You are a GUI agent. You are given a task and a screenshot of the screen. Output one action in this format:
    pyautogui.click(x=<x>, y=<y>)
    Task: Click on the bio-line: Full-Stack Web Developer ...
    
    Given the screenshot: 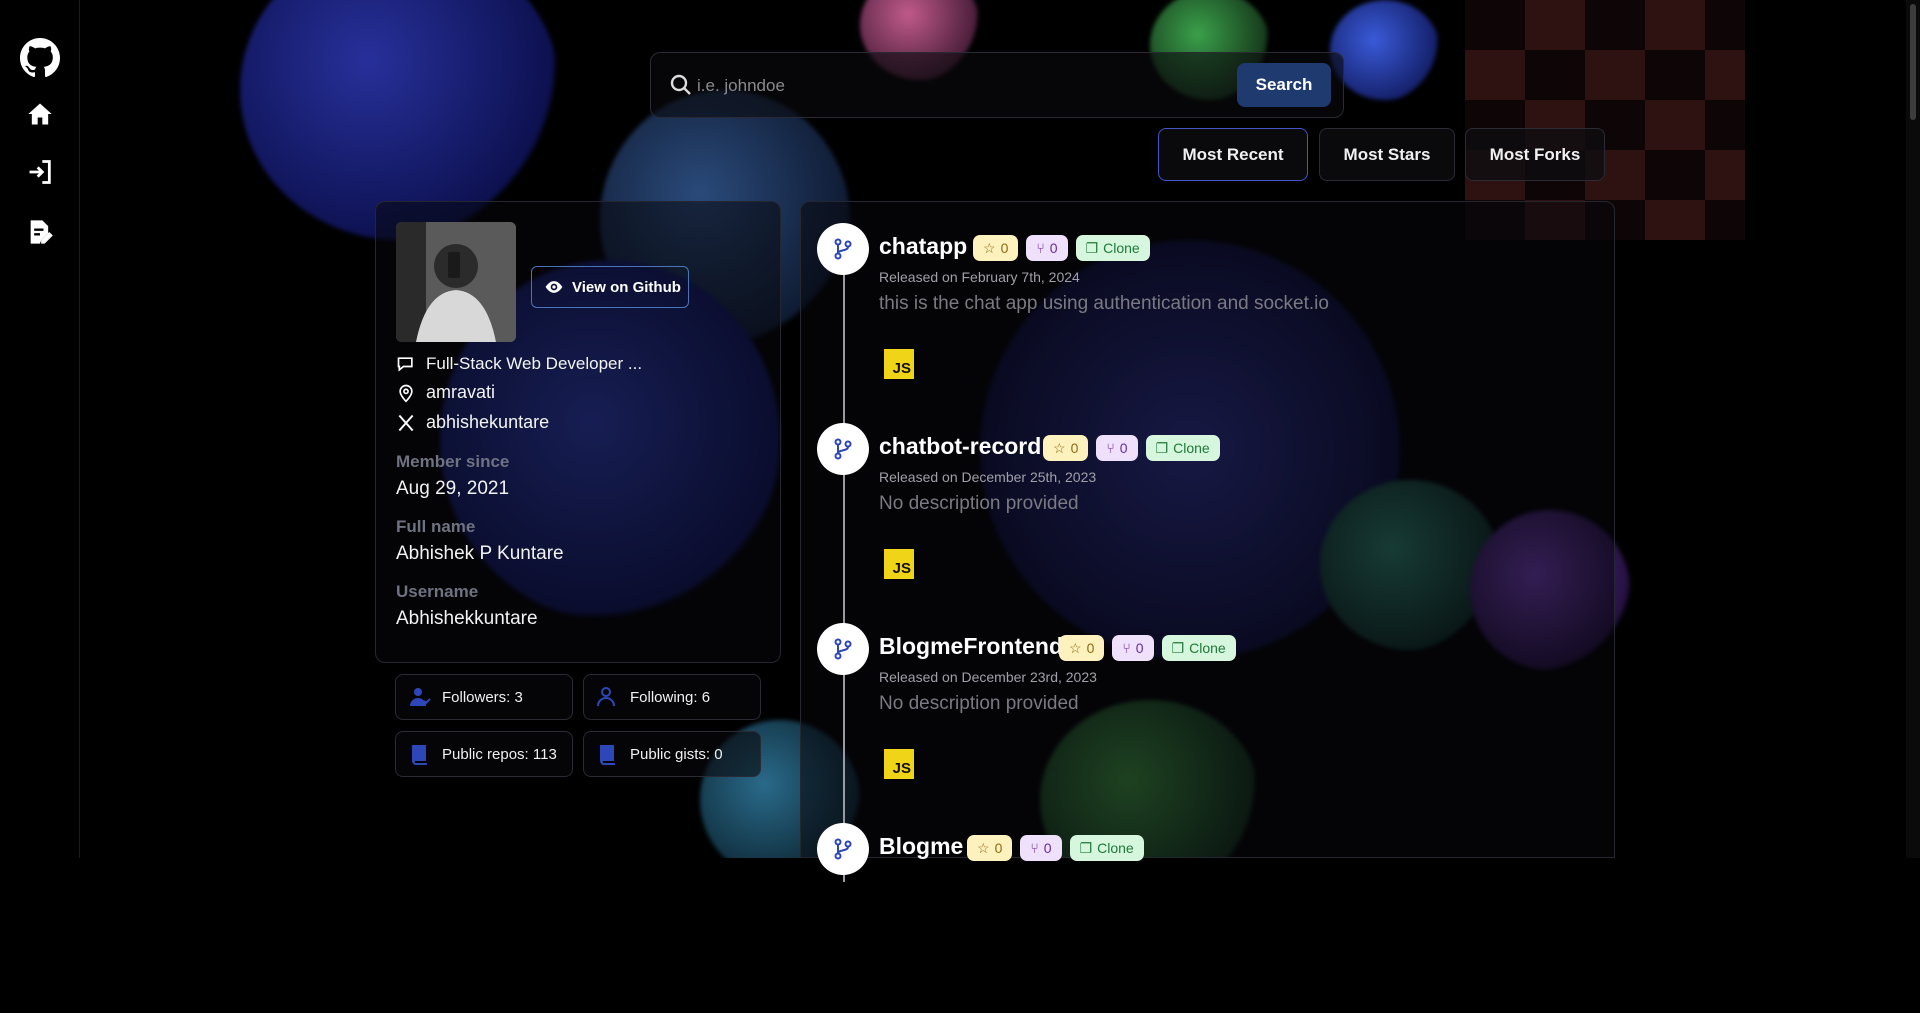 What is the action you would take?
    pyautogui.click(x=519, y=364)
    